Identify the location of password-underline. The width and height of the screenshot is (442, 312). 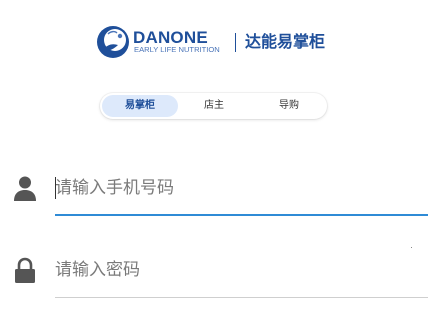
(241, 297).